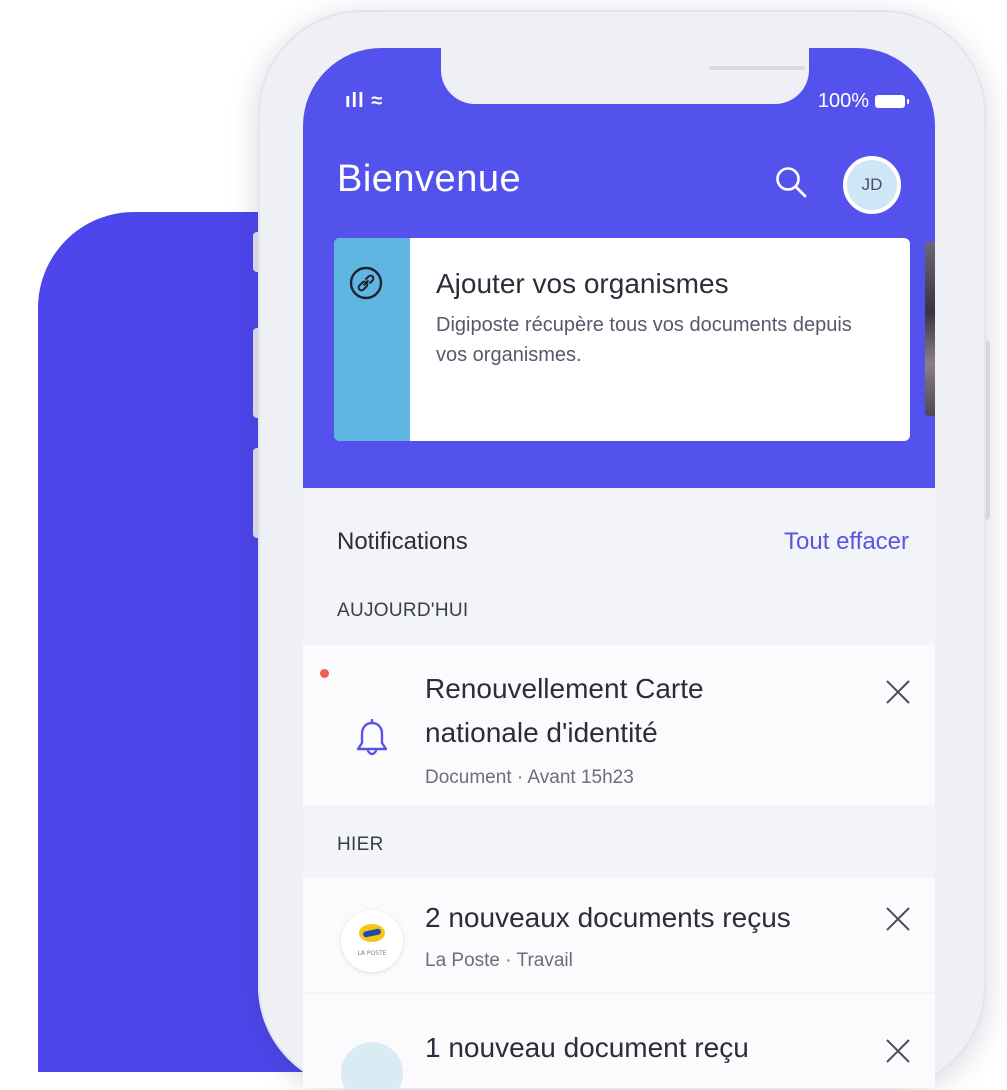  Describe the element at coordinates (625, 76) in the screenshot. I see `phone-notch` at that location.